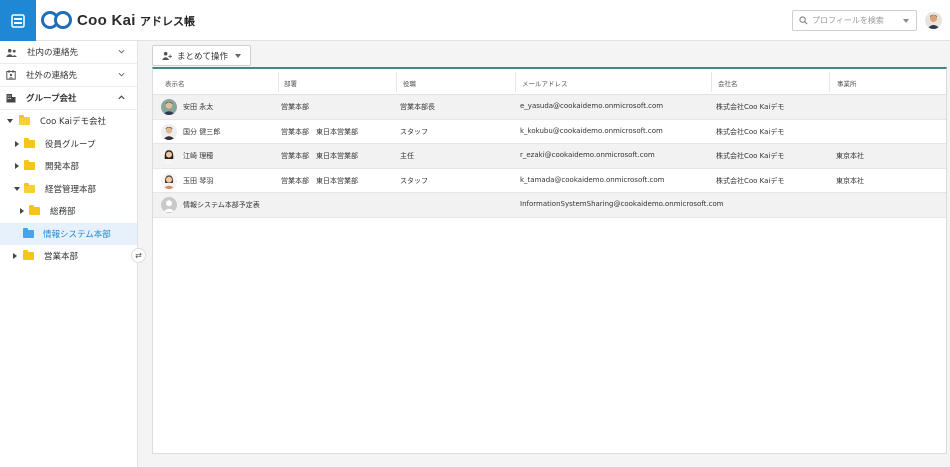  What do you see at coordinates (592, 180) in the screenshot?
I see `cell-email: k_tamada@cookaidemo.onmicrosoft.com` at bounding box center [592, 180].